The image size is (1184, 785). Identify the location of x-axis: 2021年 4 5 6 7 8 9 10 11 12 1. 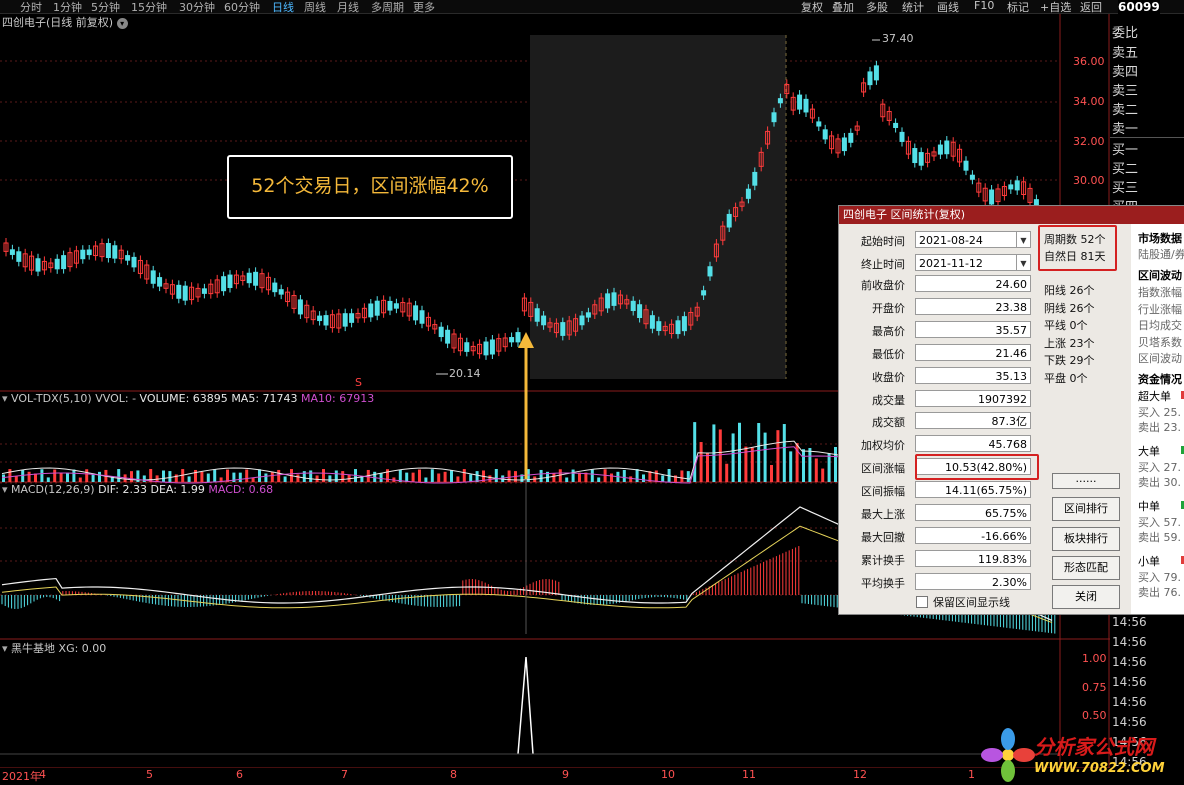
(555, 776).